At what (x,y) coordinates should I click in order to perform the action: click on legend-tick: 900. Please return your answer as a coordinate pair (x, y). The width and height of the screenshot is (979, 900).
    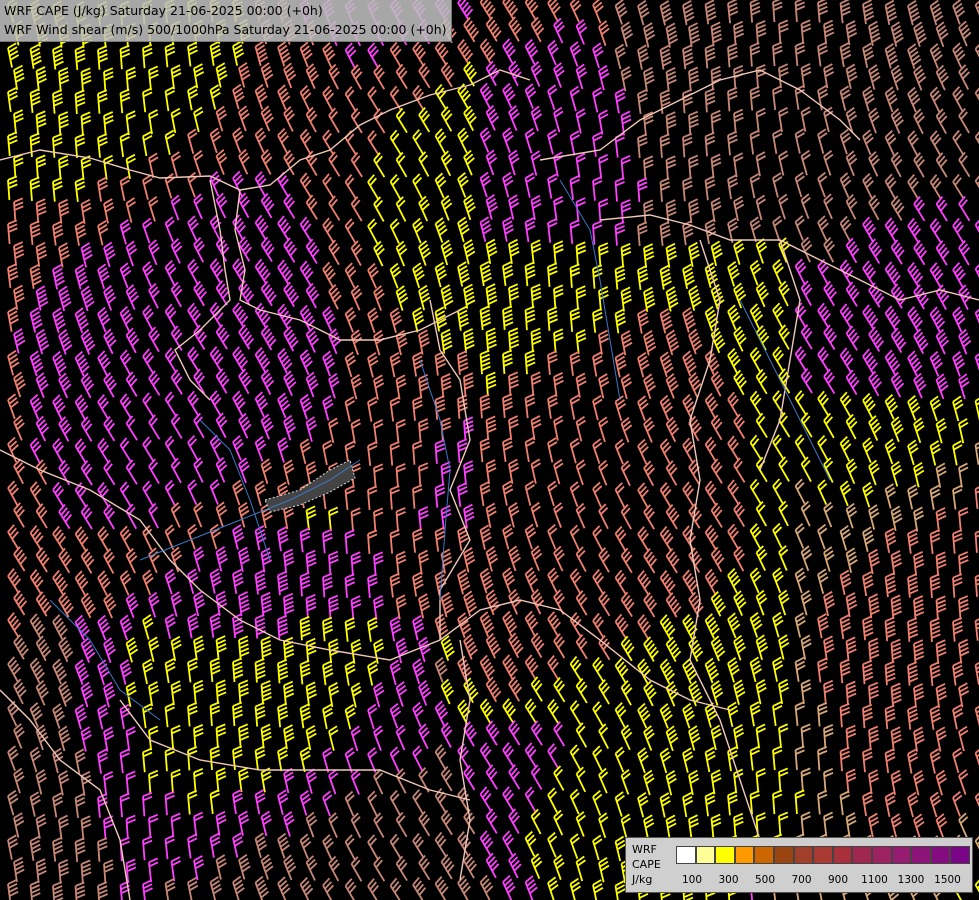
    Looking at the image, I should click on (838, 880).